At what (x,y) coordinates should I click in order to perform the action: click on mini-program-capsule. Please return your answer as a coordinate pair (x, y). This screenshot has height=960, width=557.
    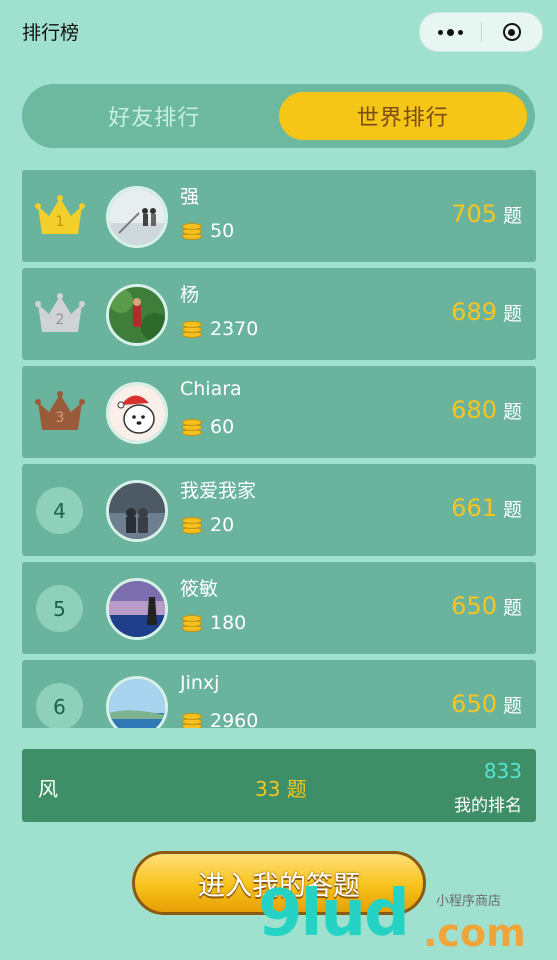
    Looking at the image, I should click on (481, 32).